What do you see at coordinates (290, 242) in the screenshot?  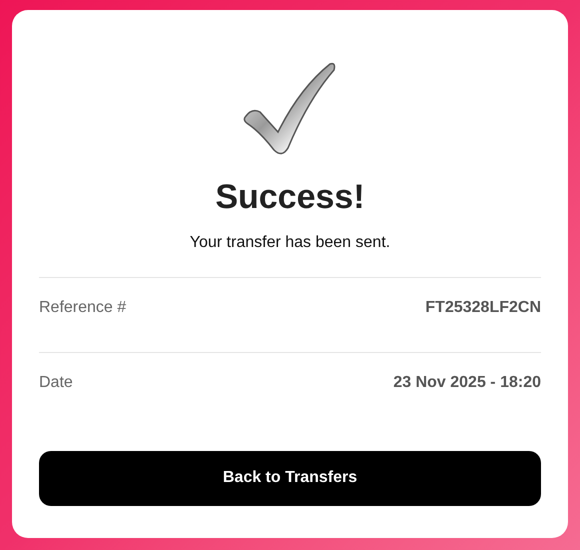 I see `success-message: Your transfer has been sent.` at bounding box center [290, 242].